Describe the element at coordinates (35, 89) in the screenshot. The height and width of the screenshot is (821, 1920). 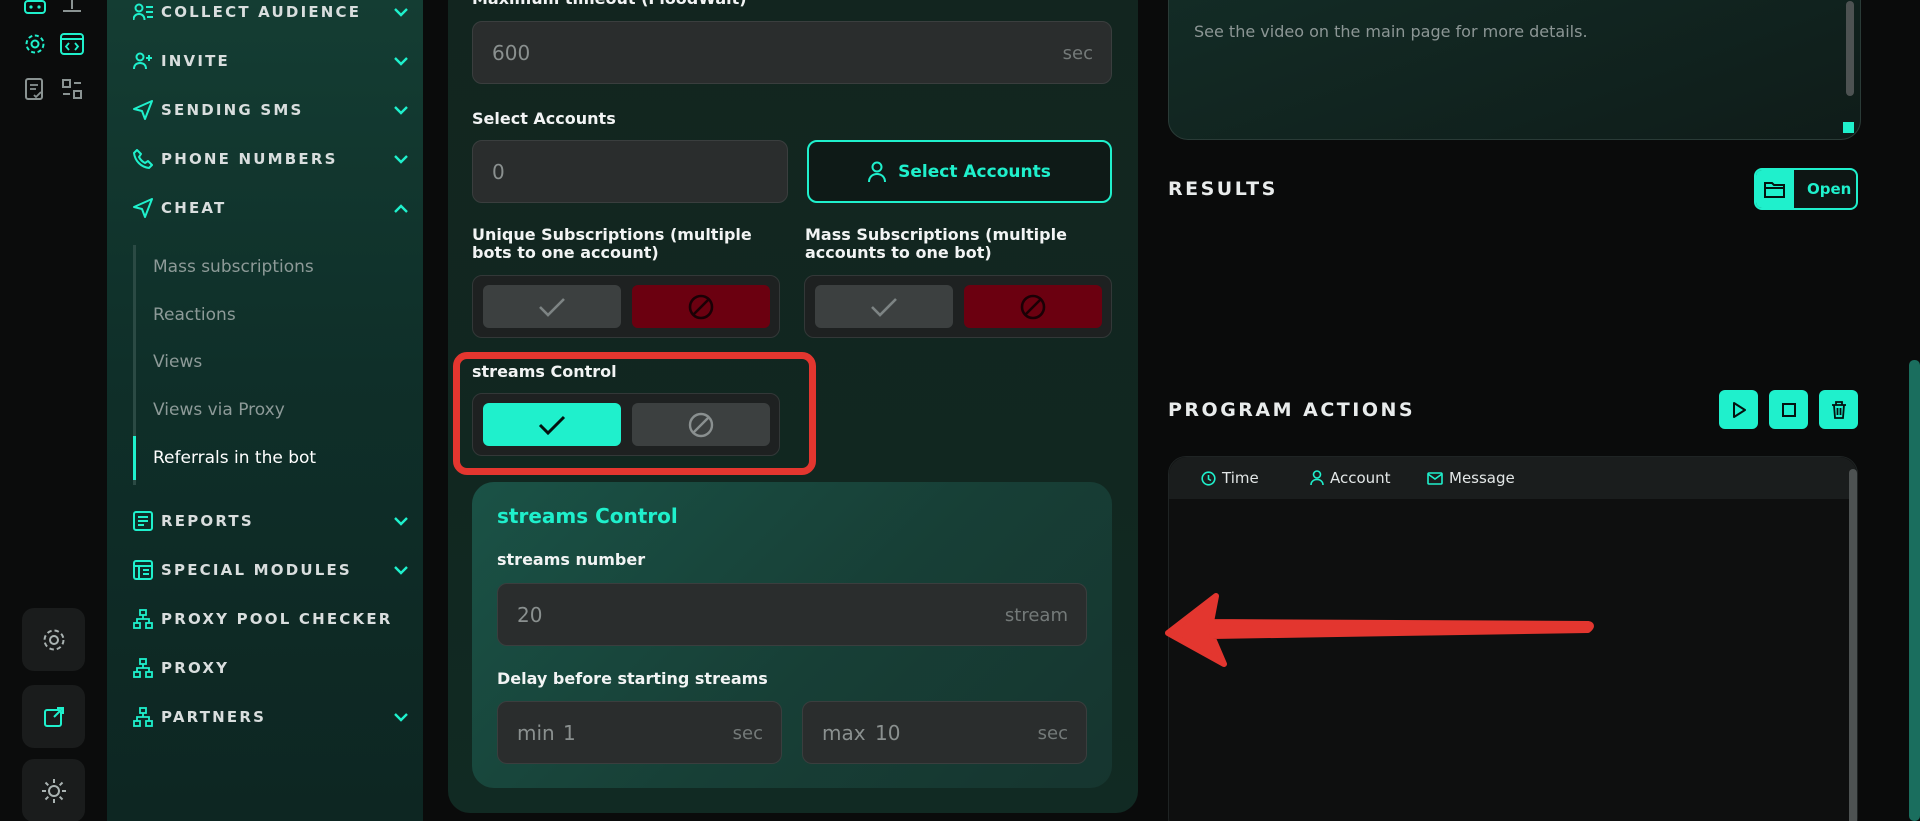
I see `checklist-icon` at that location.